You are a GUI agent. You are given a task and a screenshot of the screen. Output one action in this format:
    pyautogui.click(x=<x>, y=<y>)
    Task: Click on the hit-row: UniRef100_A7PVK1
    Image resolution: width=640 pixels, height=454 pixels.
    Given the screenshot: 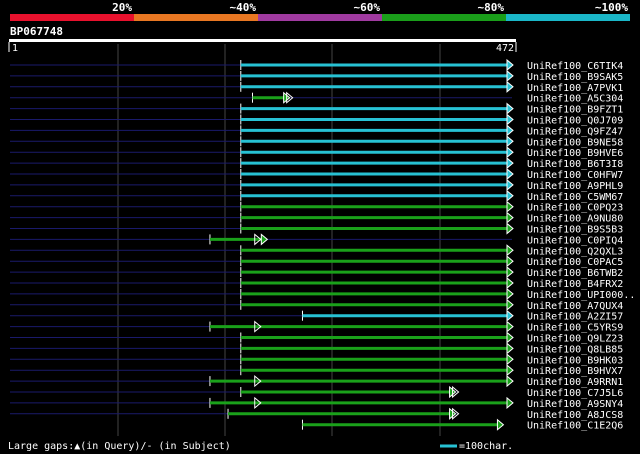 What is the action you would take?
    pyautogui.click(x=316, y=87)
    